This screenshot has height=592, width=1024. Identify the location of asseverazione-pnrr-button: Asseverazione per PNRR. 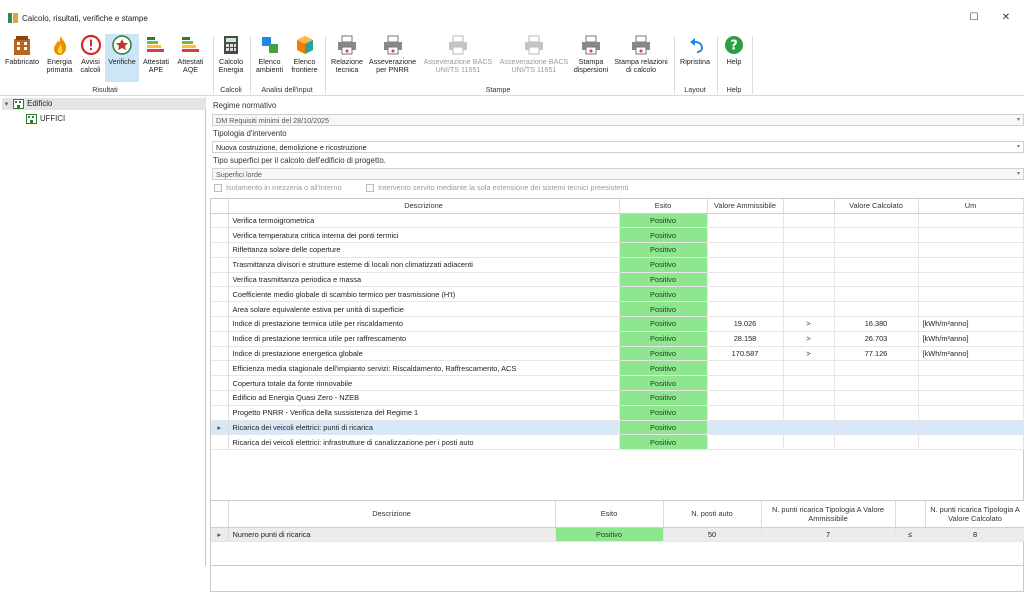
(392, 58).